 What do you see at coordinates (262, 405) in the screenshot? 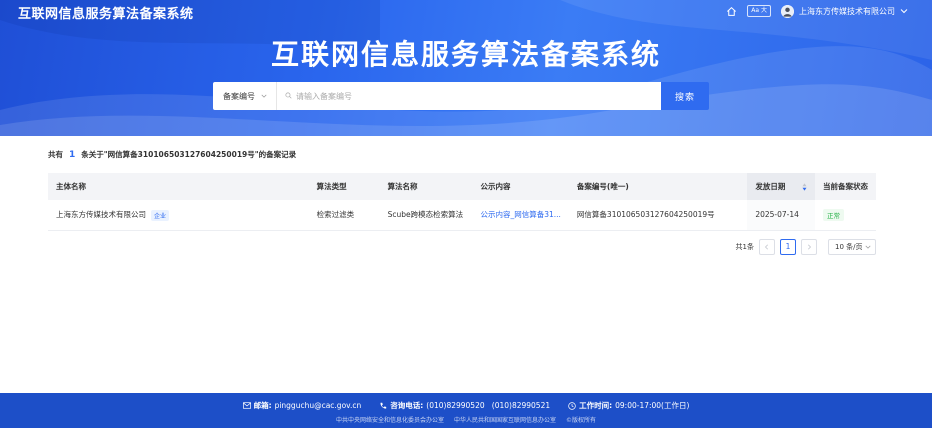
I see `email-label: 邮箱:` at bounding box center [262, 405].